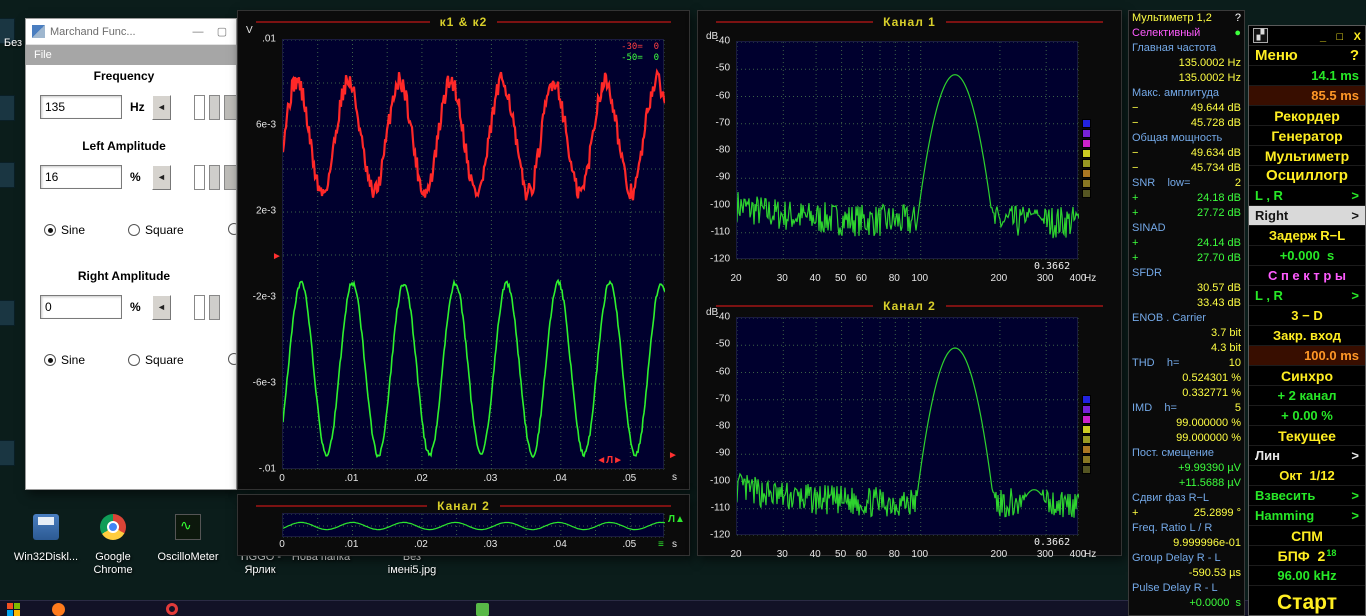  Describe the element at coordinates (909, 306) in the screenshot. I see `spectrum2-titlebar: Канал 2` at that location.